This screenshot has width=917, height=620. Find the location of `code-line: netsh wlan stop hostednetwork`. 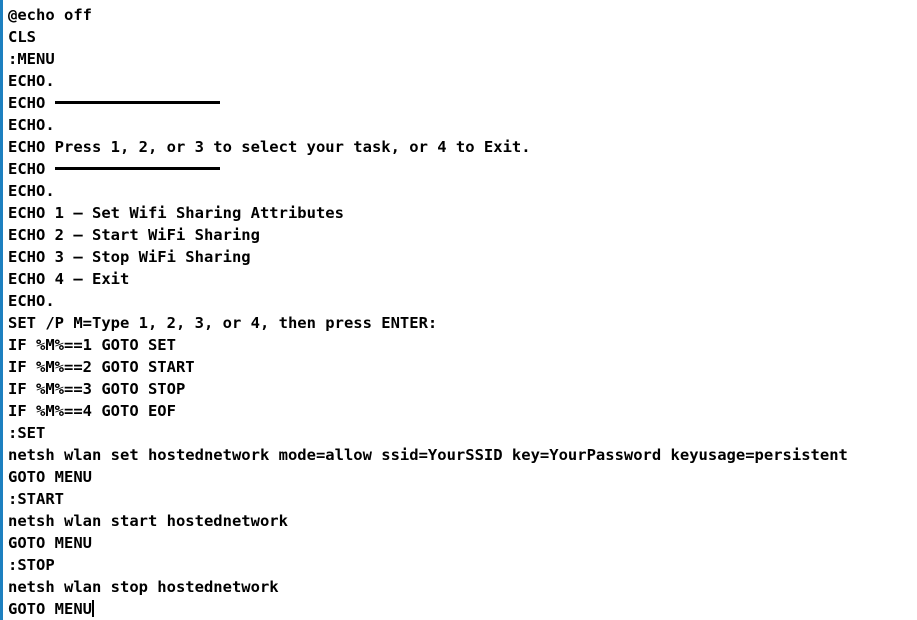

code-line: netsh wlan stop hostednetwork is located at coordinates (462, 587).